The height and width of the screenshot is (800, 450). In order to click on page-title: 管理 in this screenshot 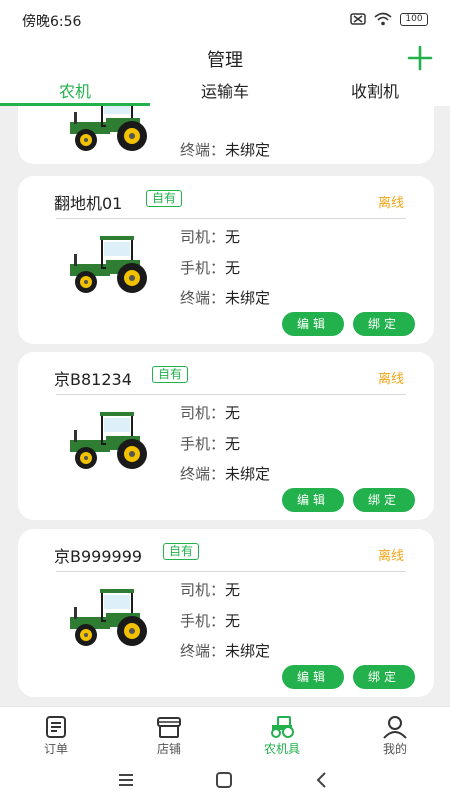, I will do `click(225, 60)`.